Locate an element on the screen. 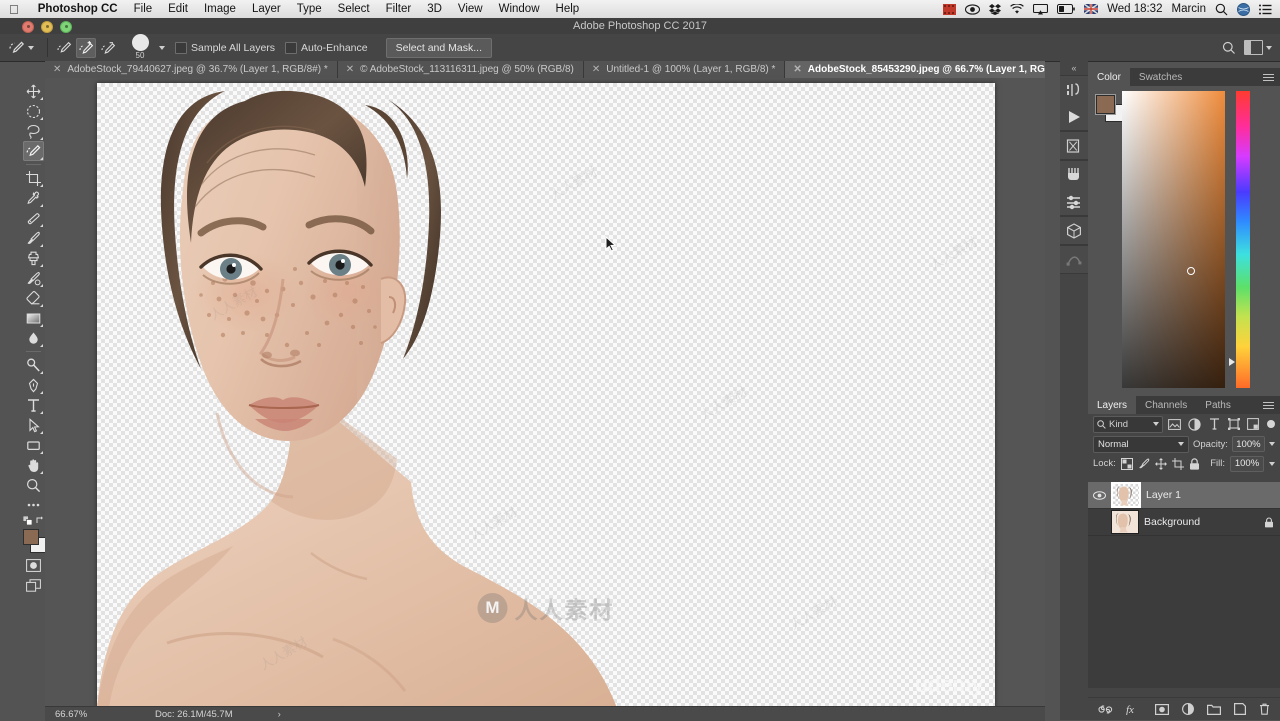  zoom-tool is located at coordinates (33, 485).